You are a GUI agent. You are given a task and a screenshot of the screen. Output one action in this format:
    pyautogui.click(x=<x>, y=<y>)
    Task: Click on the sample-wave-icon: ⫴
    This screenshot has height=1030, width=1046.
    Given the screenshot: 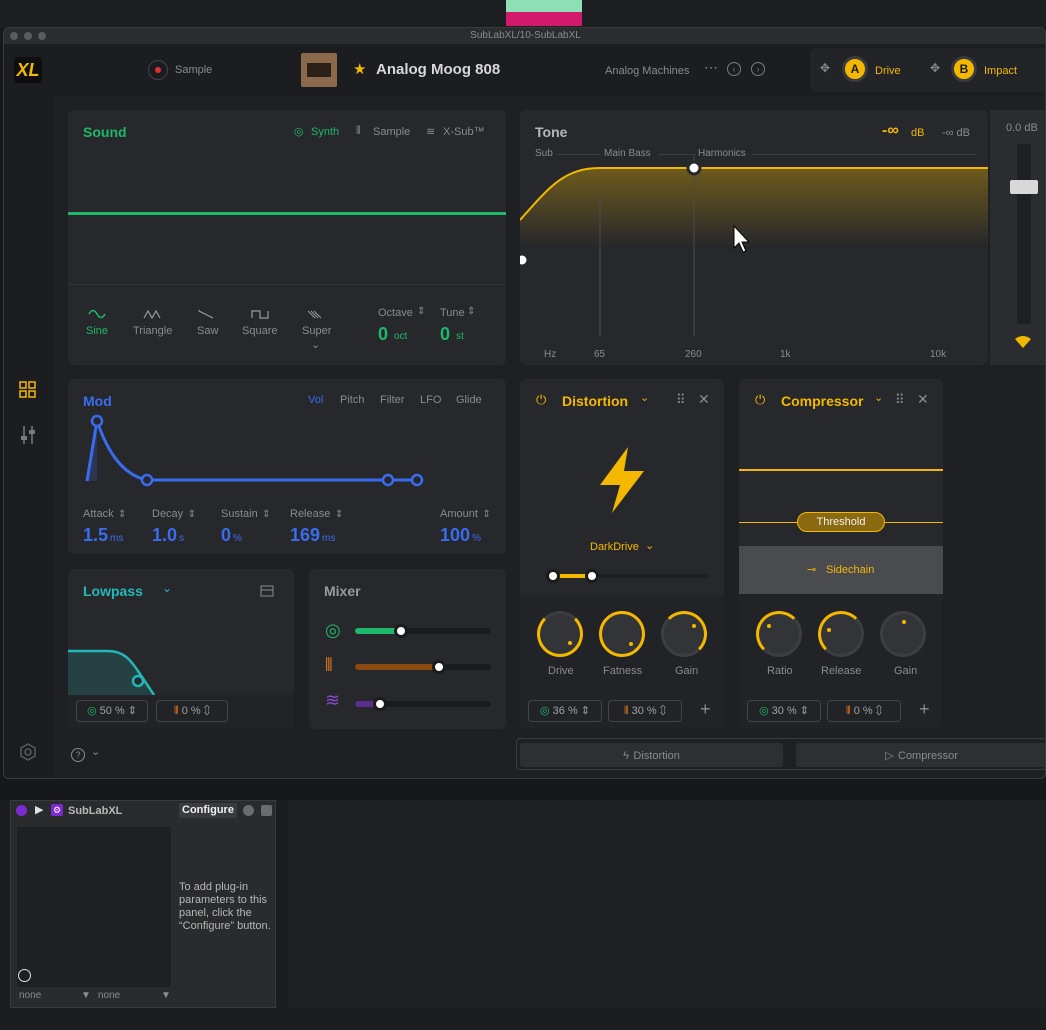 What is the action you would take?
    pyautogui.click(x=358, y=131)
    